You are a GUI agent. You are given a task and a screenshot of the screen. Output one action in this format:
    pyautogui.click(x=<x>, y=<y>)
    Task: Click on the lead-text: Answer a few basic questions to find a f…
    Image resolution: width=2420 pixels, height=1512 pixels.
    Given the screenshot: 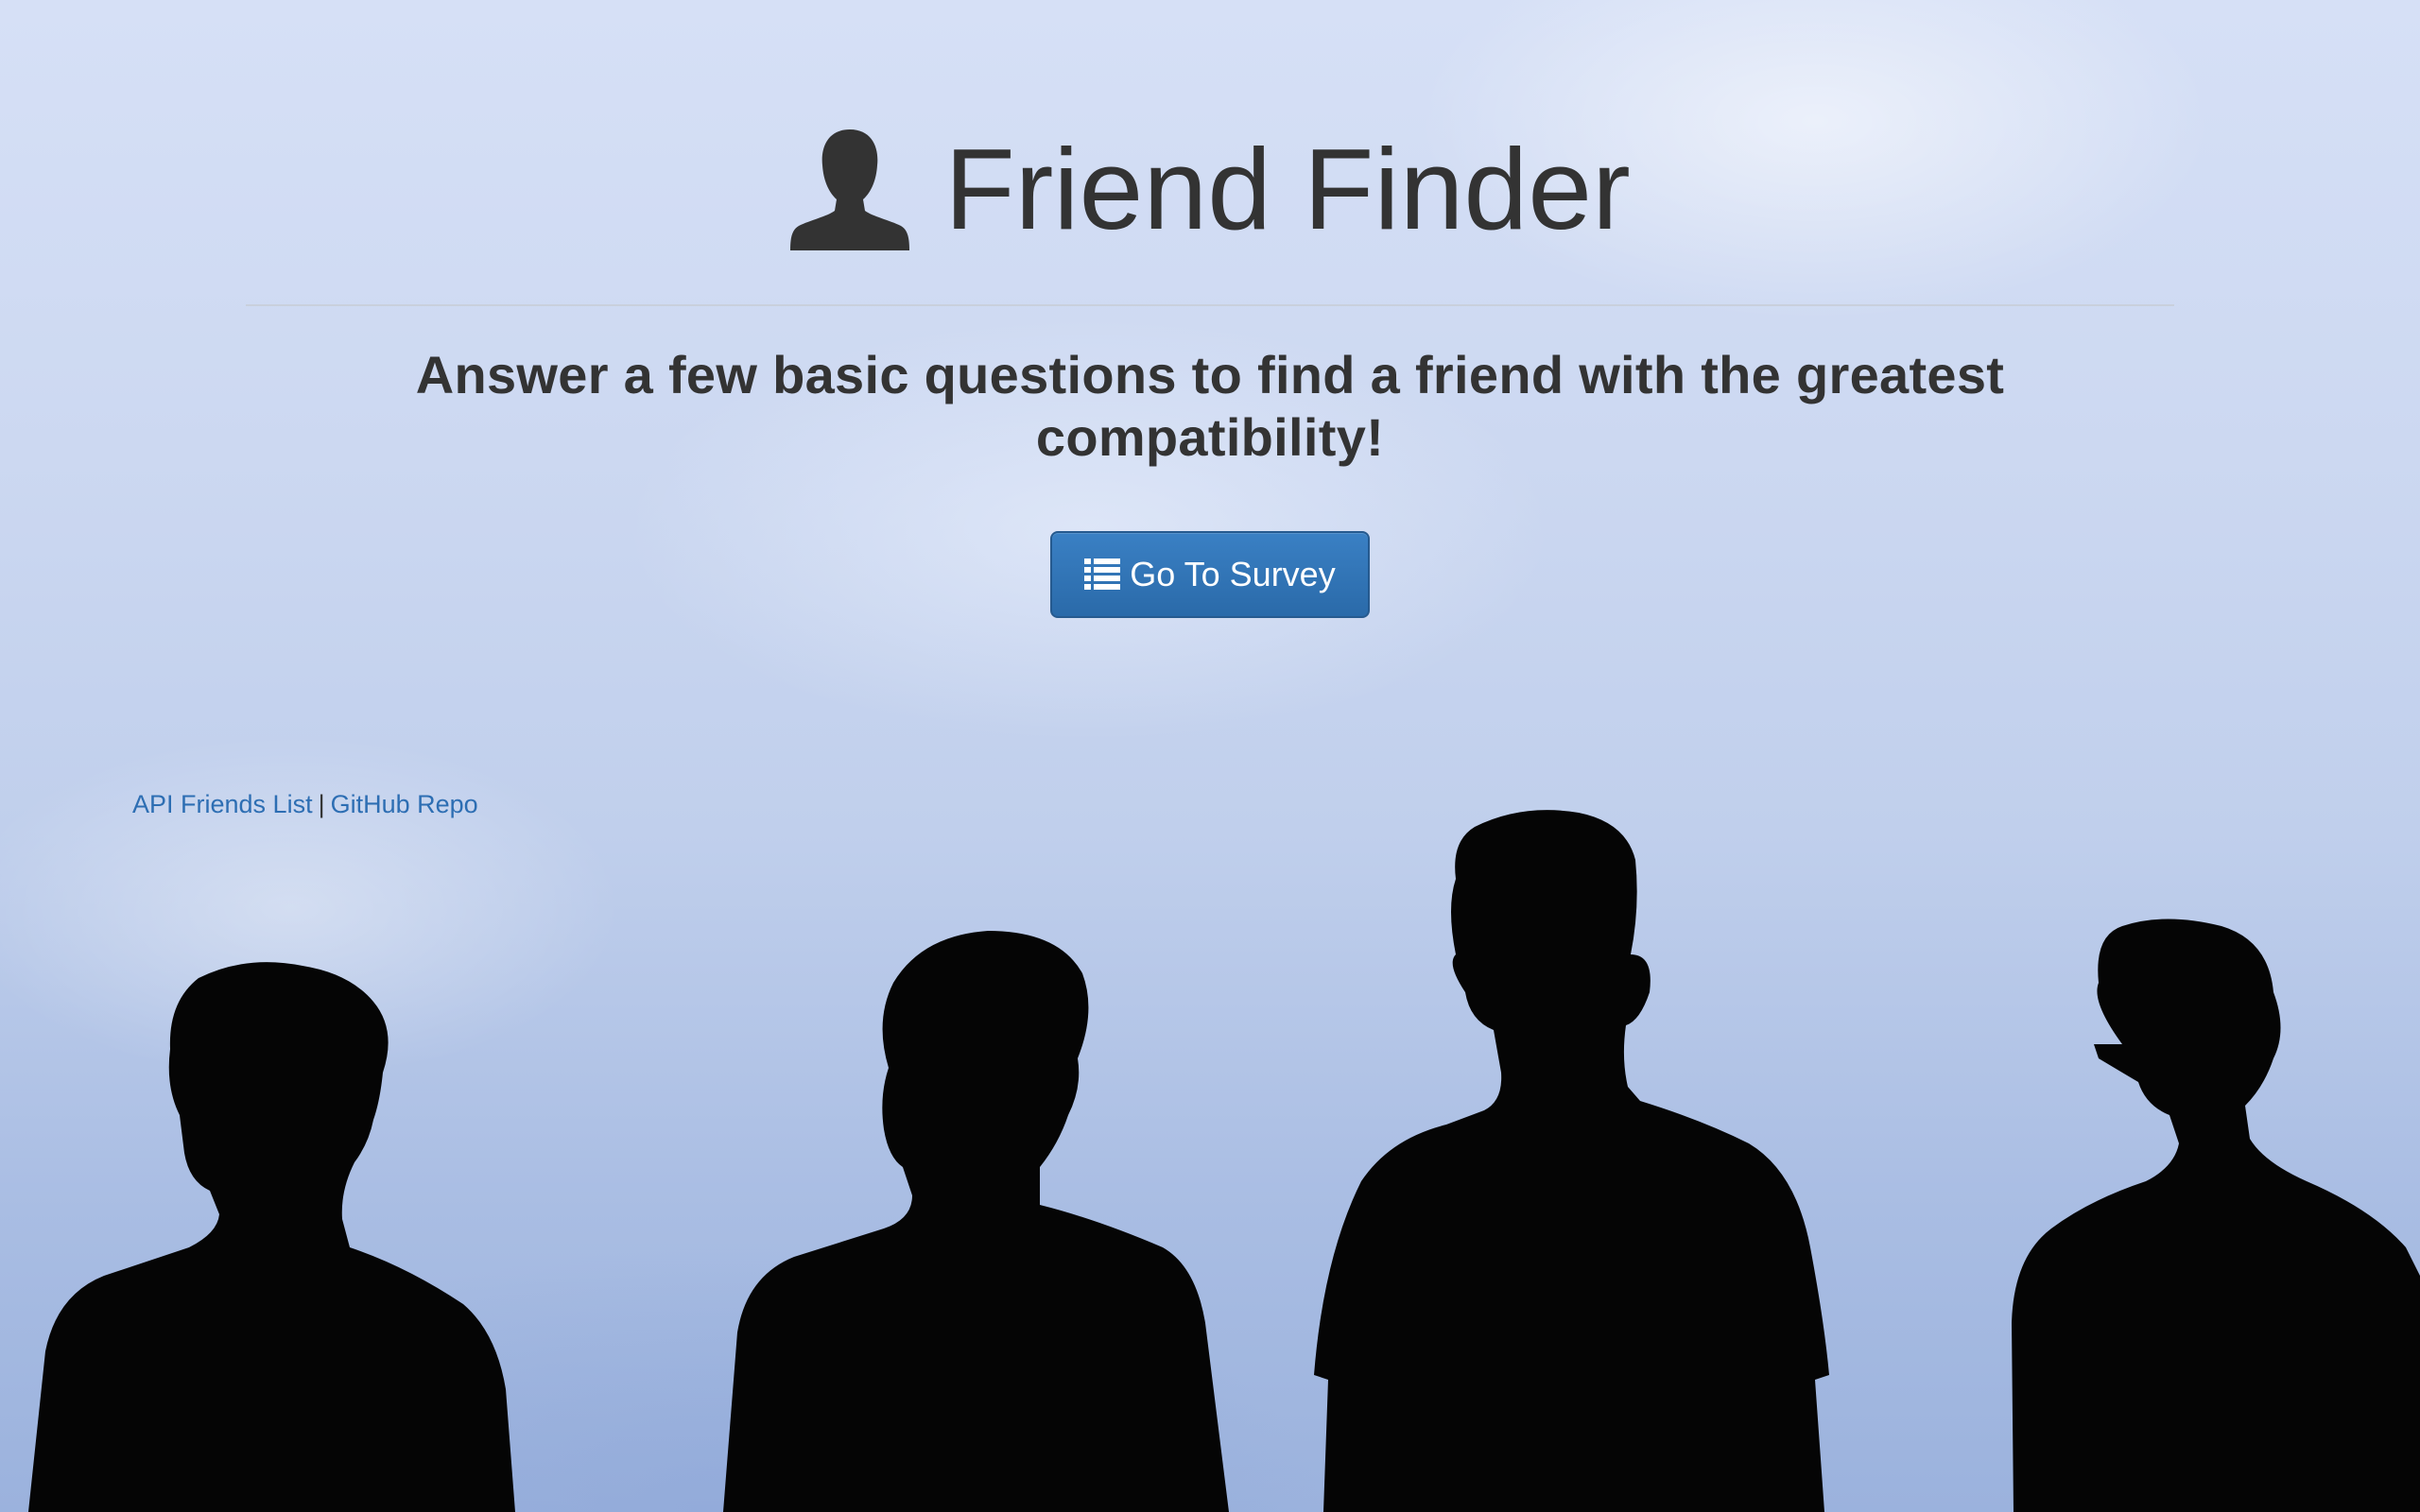 What is the action you would take?
    pyautogui.click(x=1210, y=406)
    